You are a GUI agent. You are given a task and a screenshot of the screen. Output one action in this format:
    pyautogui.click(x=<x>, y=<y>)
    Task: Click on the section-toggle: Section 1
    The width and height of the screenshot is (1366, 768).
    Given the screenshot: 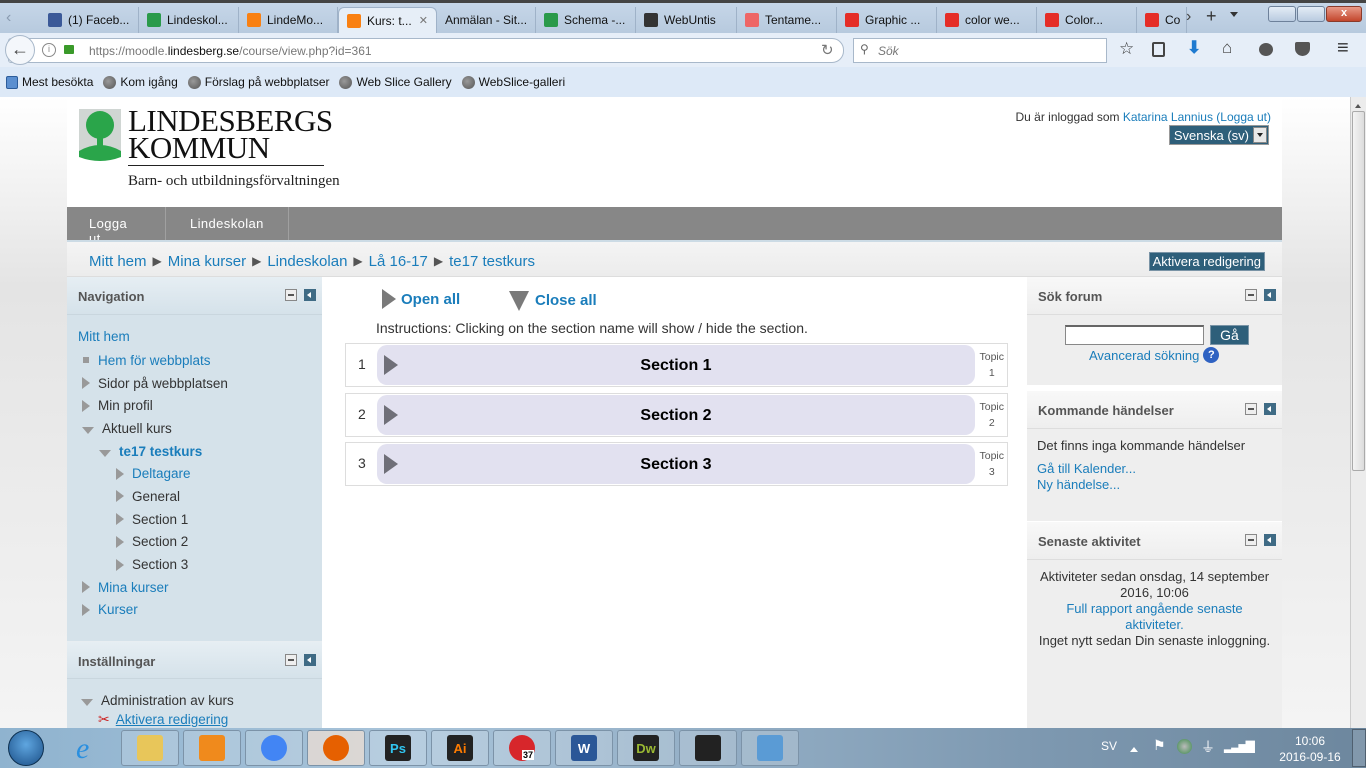 What is the action you would take?
    pyautogui.click(x=676, y=365)
    